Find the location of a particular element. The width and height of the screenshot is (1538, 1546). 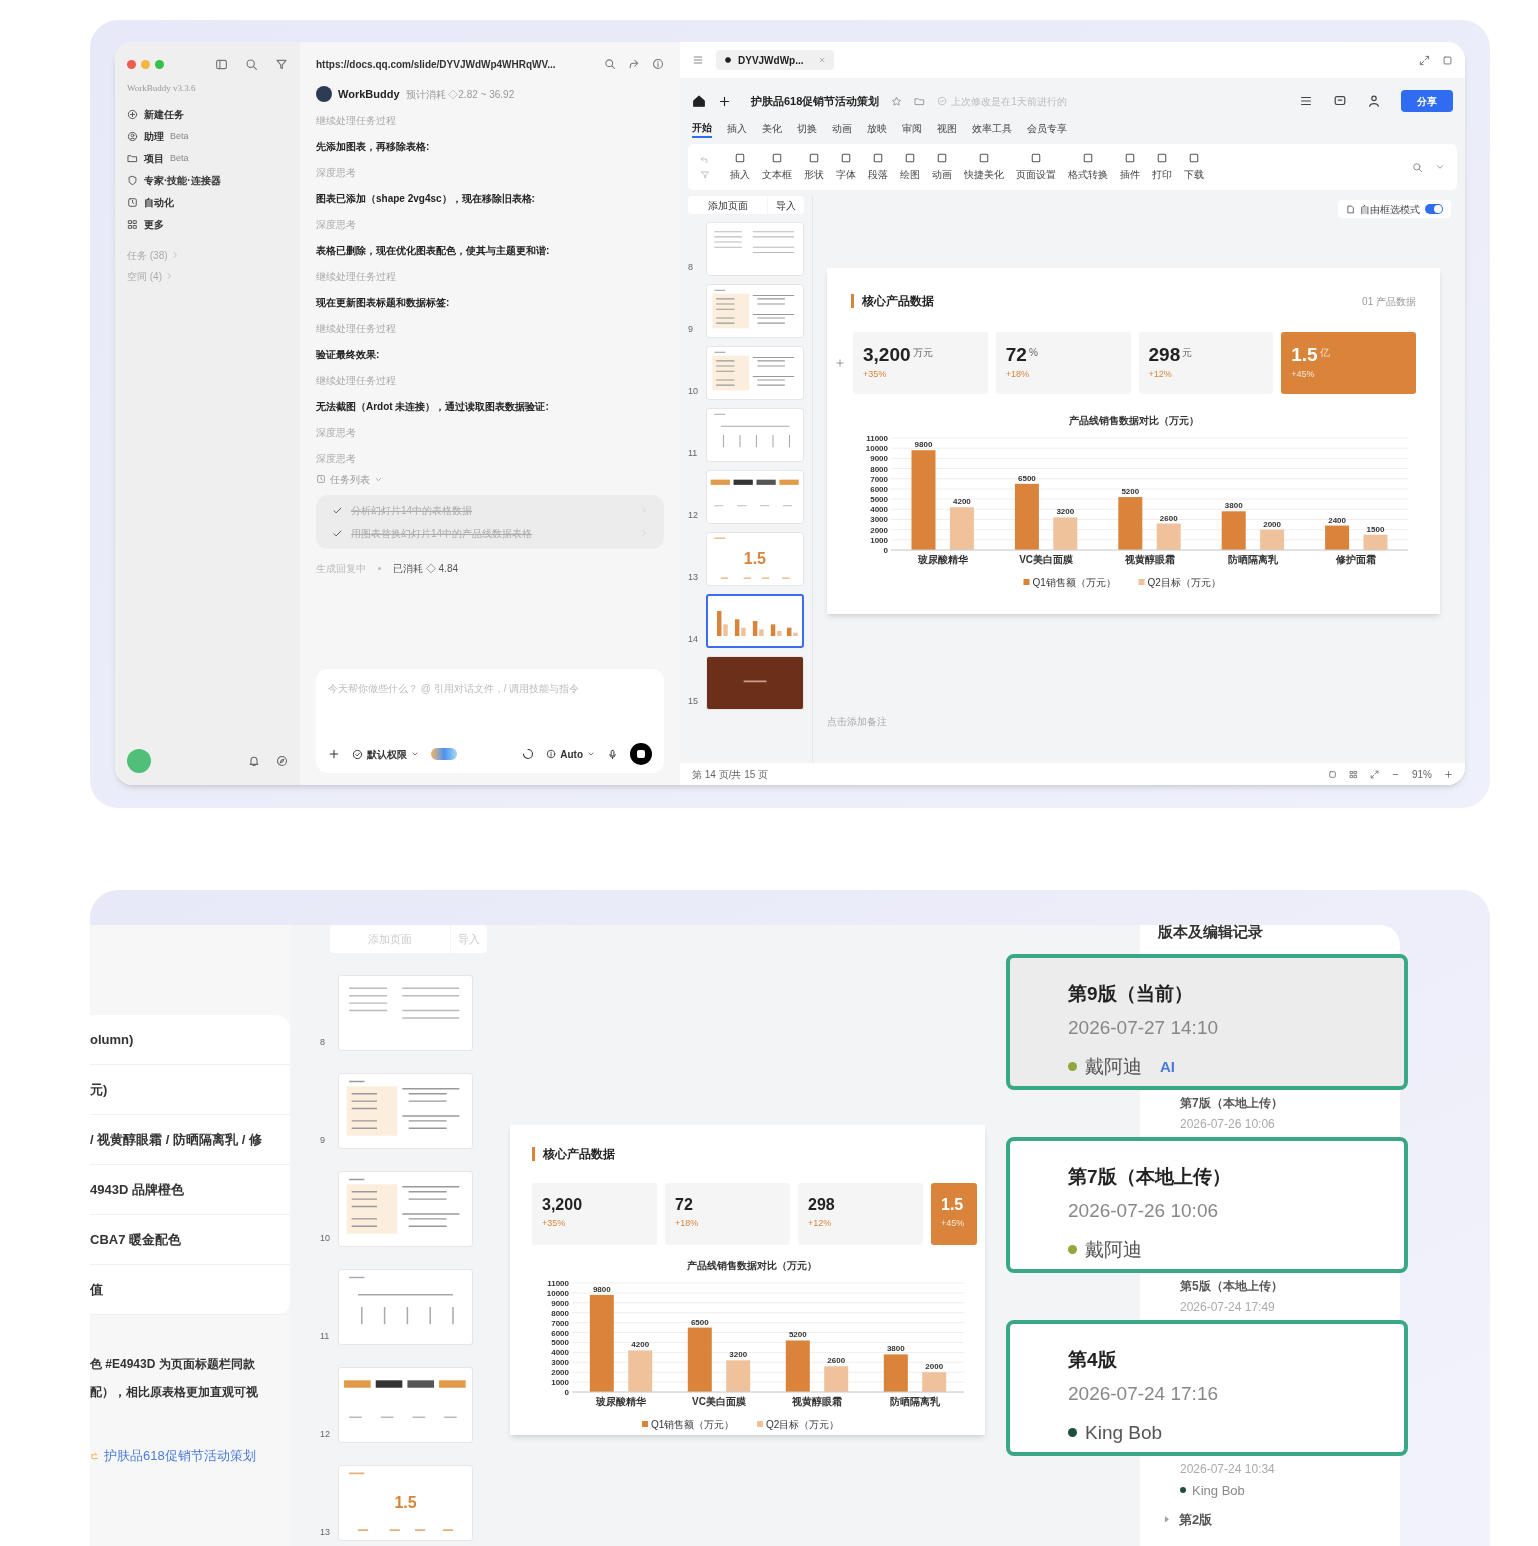

message-text: 无法截图（Ardot 未连接），通过读取图表数据验证: is located at coordinates (433, 406).